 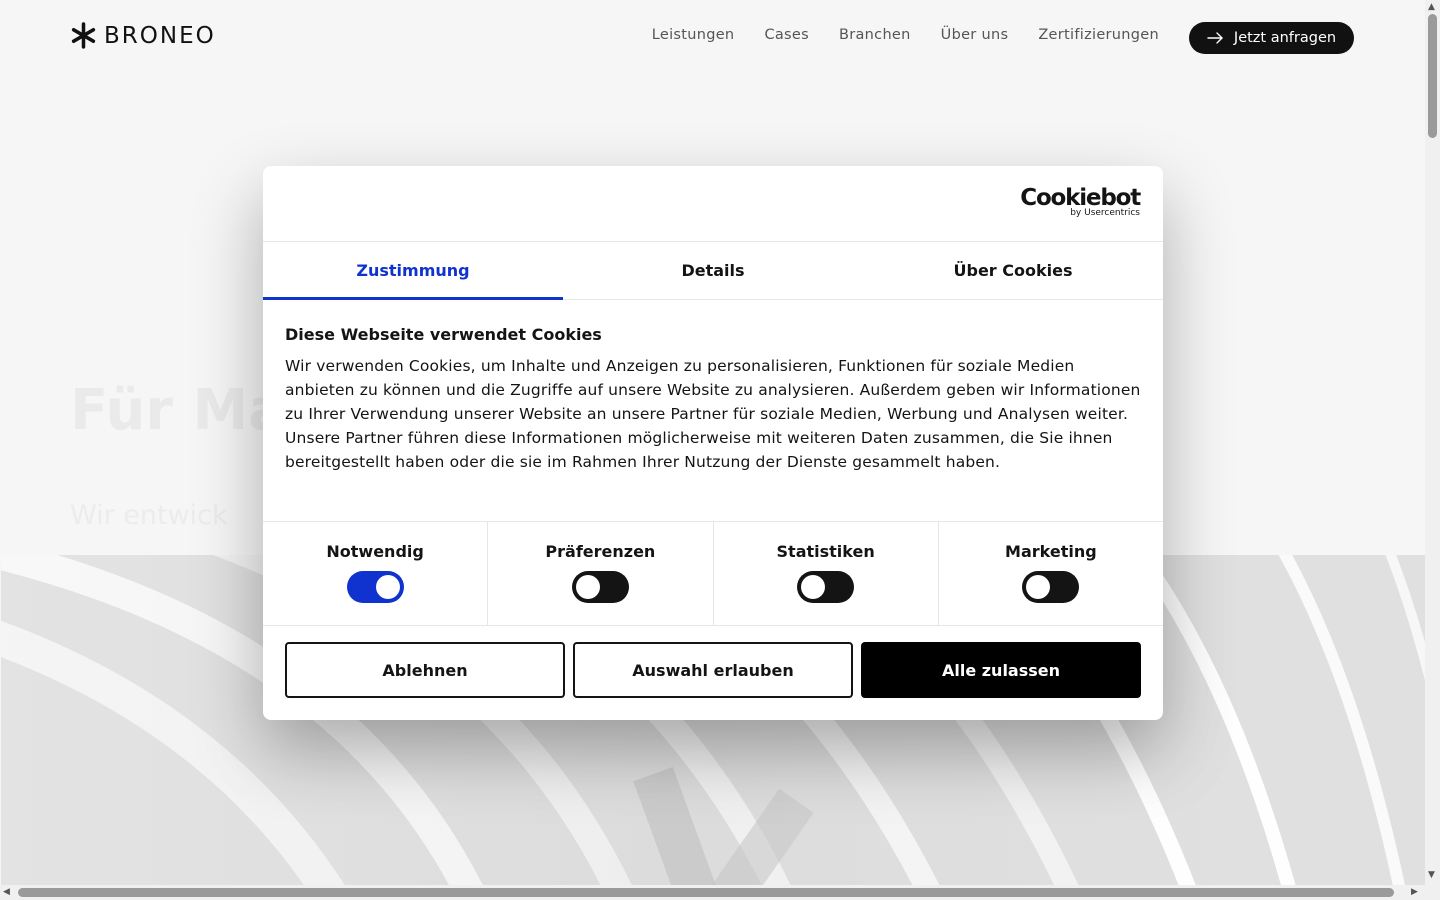 What do you see at coordinates (1001, 670) in the screenshot?
I see `allow-all-button: Alle zulassen` at bounding box center [1001, 670].